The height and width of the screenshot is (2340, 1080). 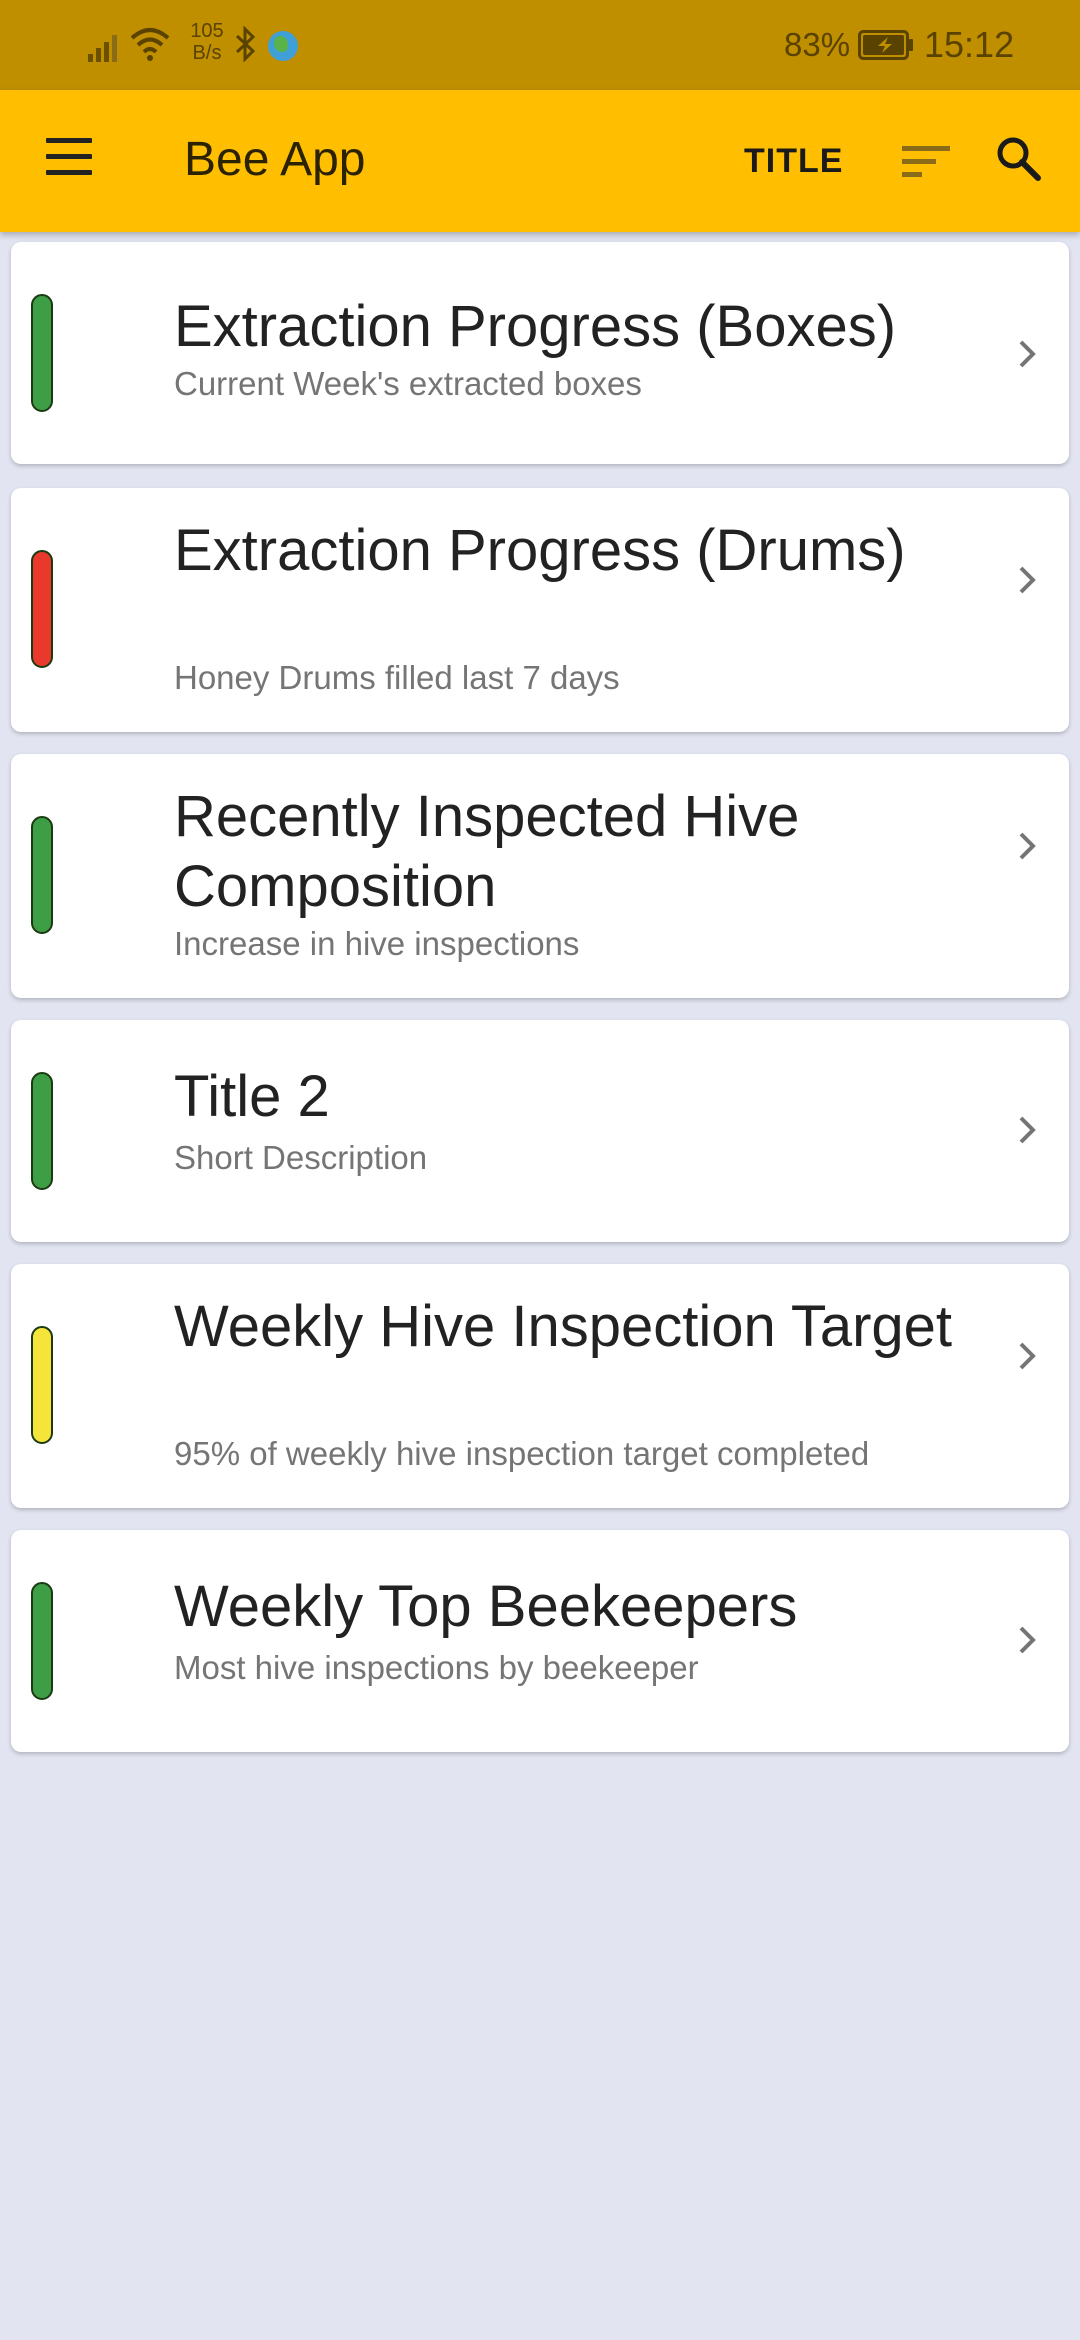 What do you see at coordinates (486, 1606) in the screenshot?
I see `card-title: Weekly Top Beekeepers` at bounding box center [486, 1606].